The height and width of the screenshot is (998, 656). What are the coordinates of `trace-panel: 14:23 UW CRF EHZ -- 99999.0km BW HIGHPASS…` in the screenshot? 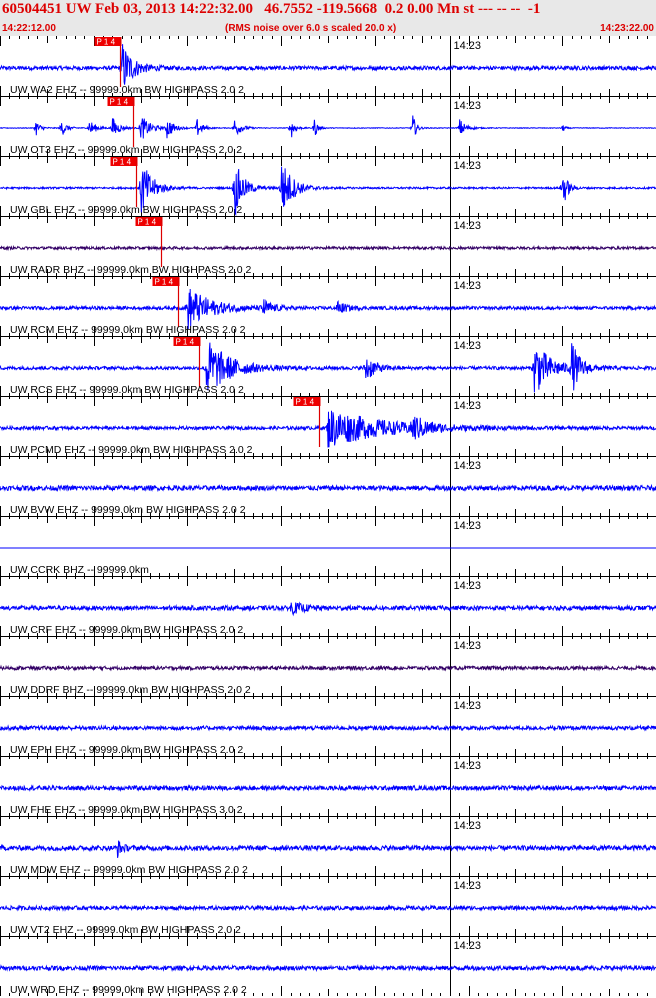 It's located at (328, 606).